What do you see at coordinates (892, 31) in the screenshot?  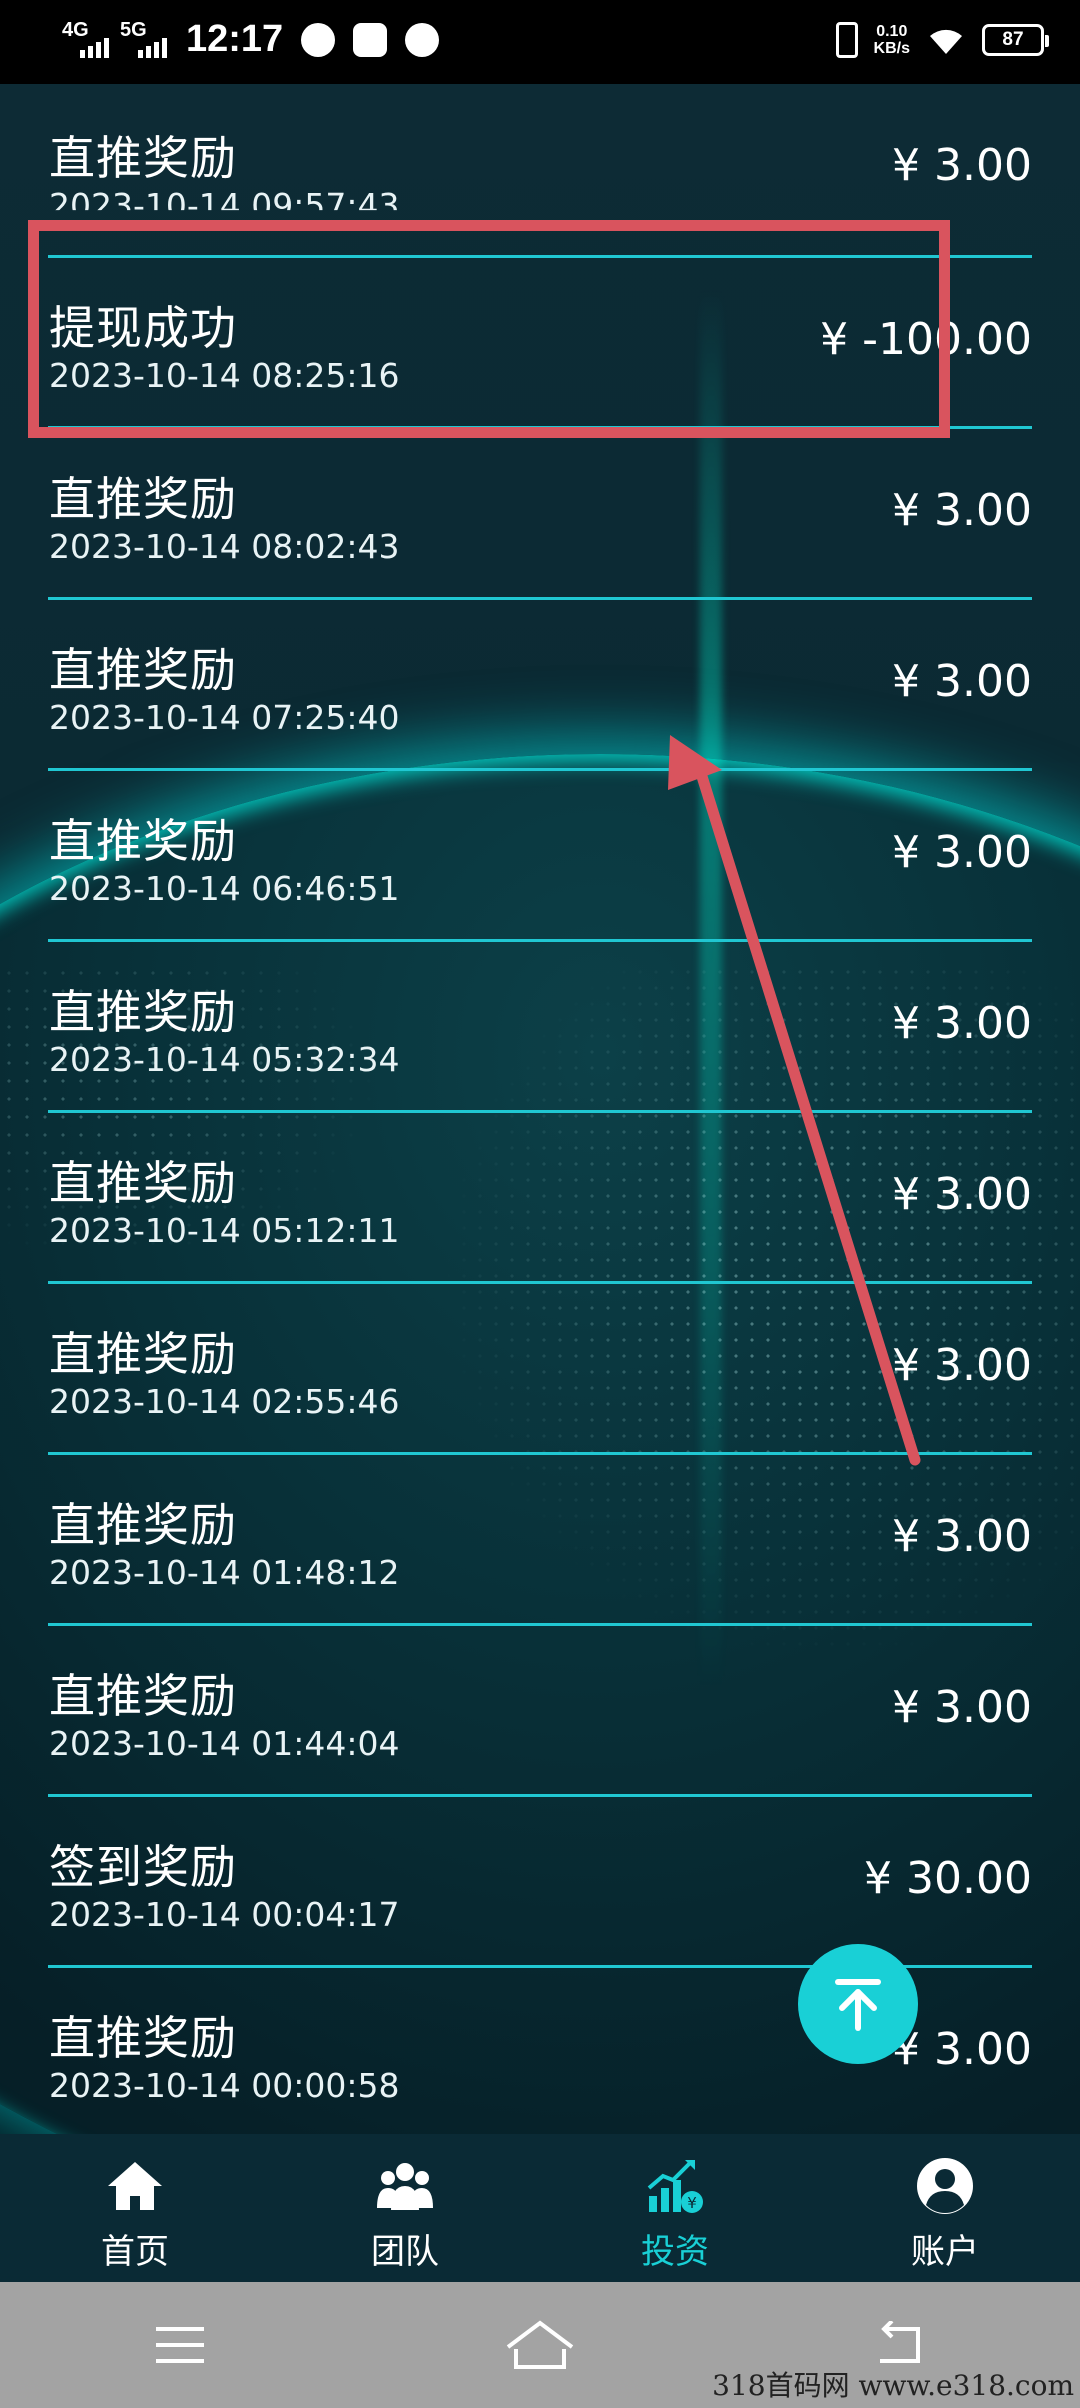 I see `network-speed-value: 0.10` at bounding box center [892, 31].